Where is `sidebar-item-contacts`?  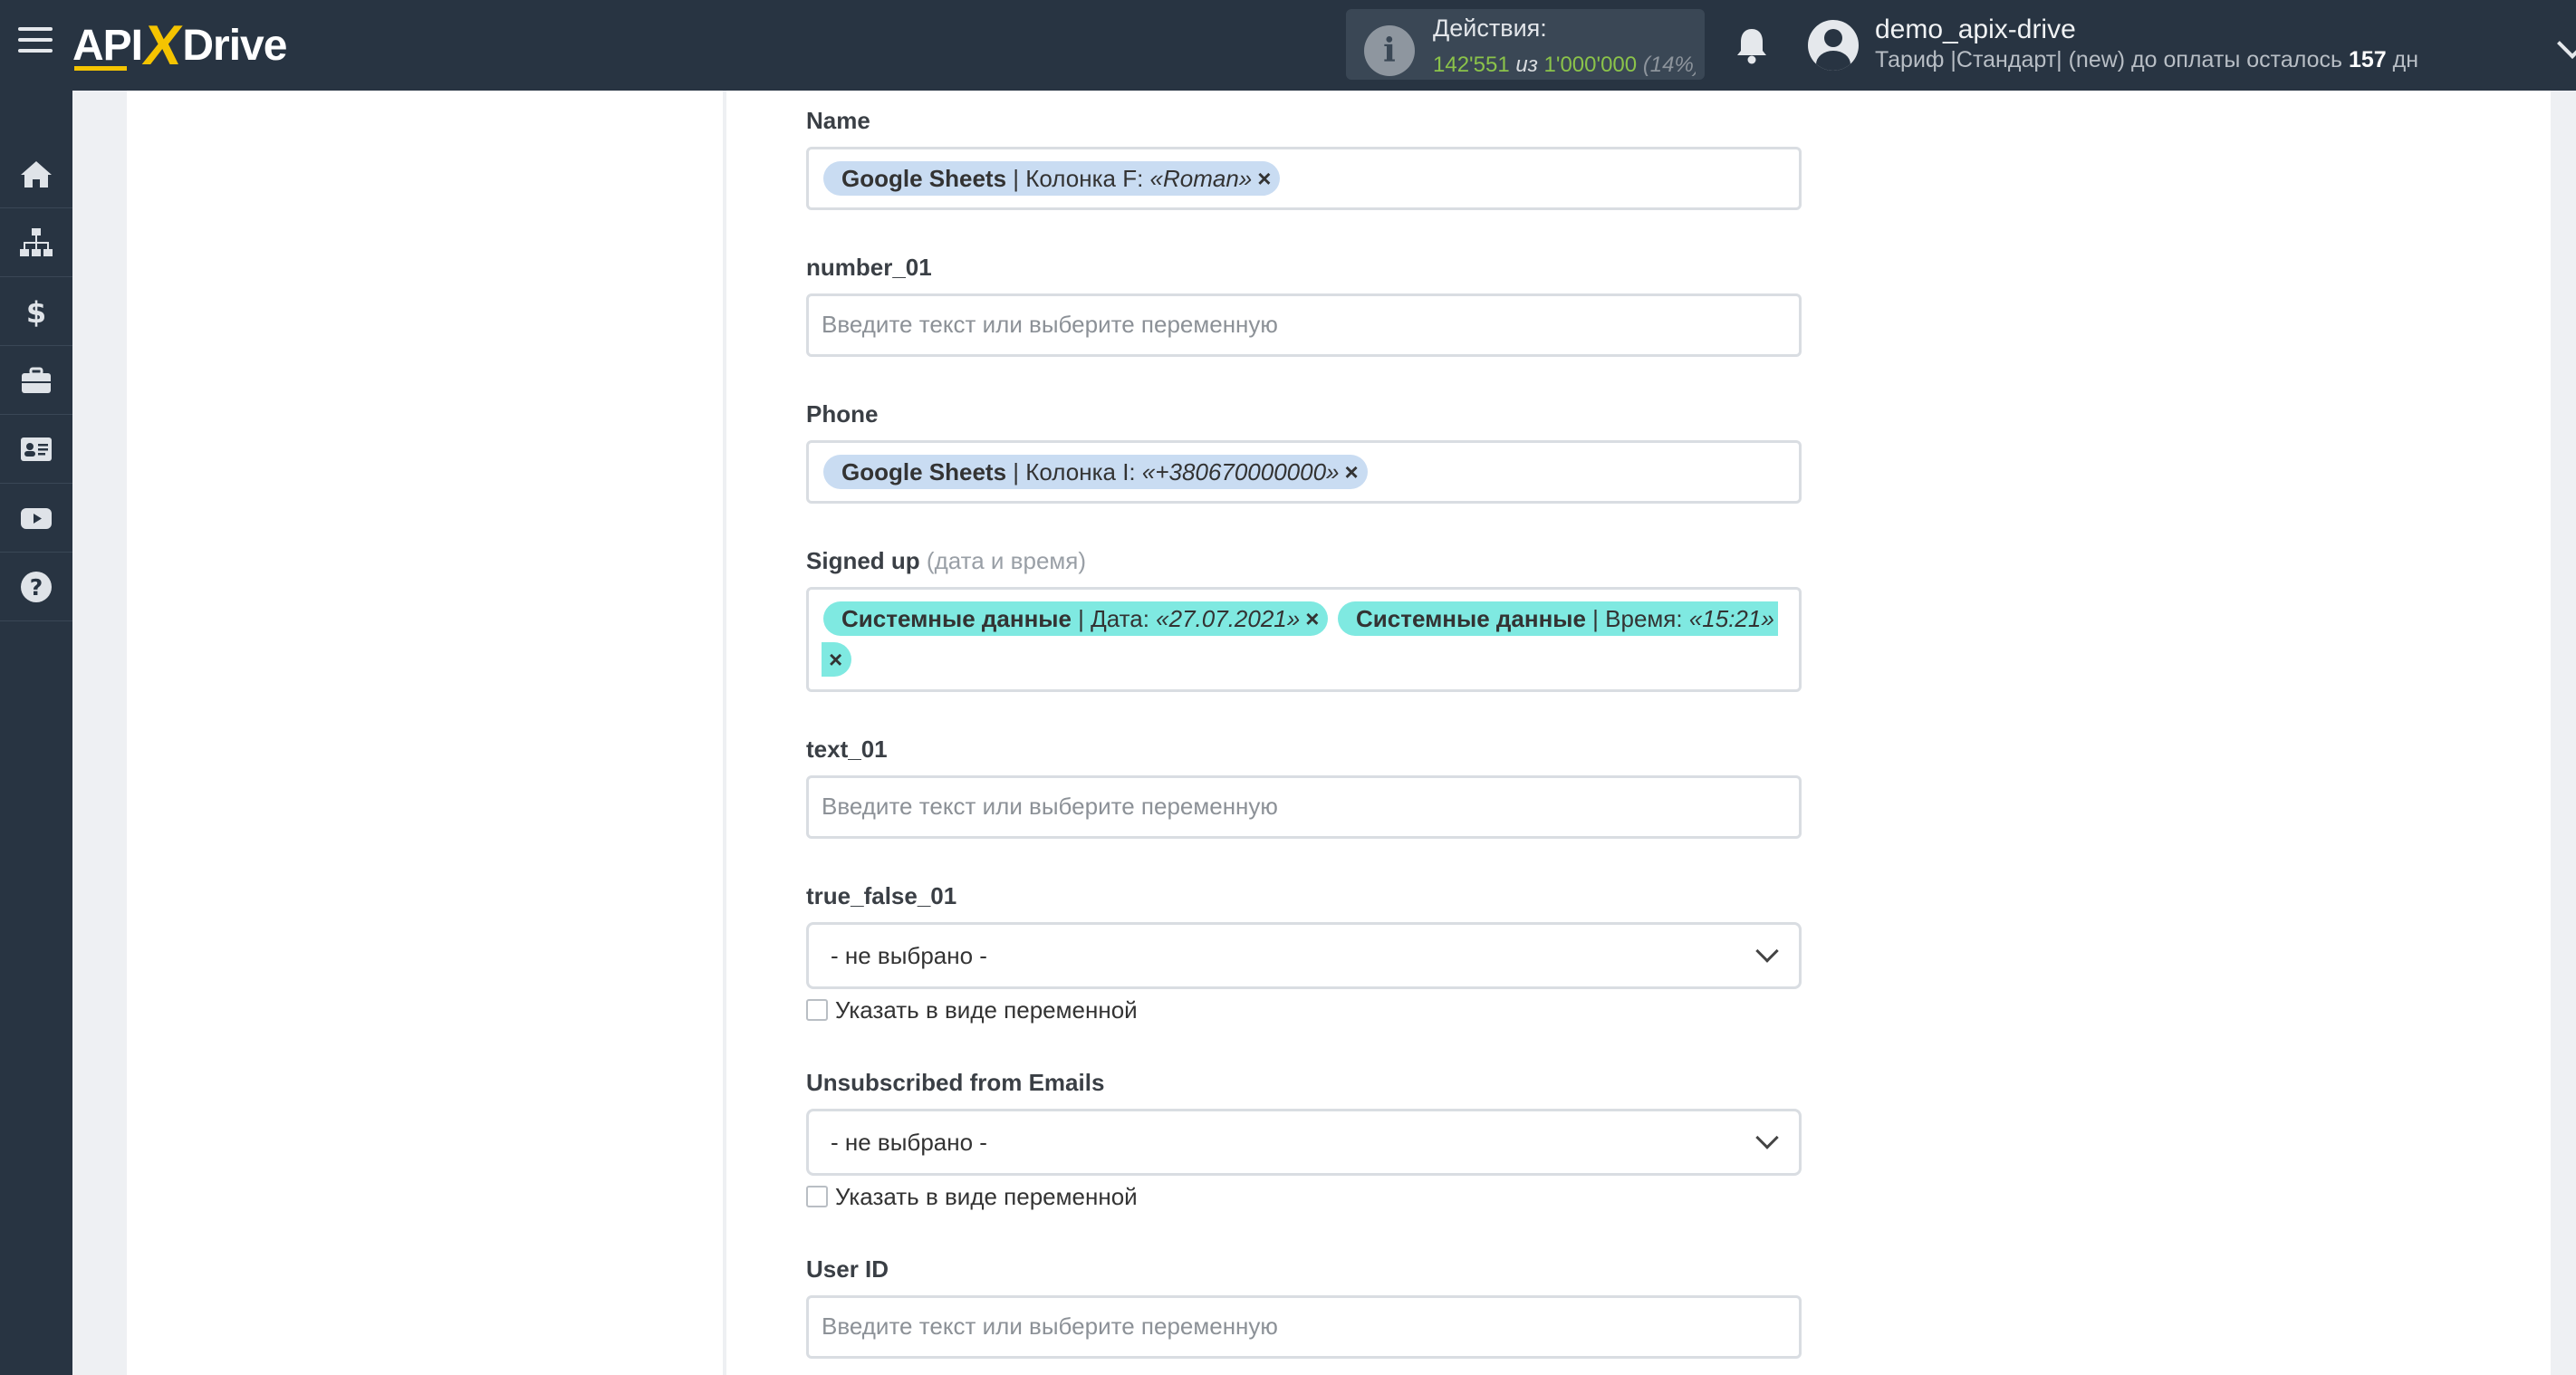 sidebar-item-contacts is located at coordinates (36, 450).